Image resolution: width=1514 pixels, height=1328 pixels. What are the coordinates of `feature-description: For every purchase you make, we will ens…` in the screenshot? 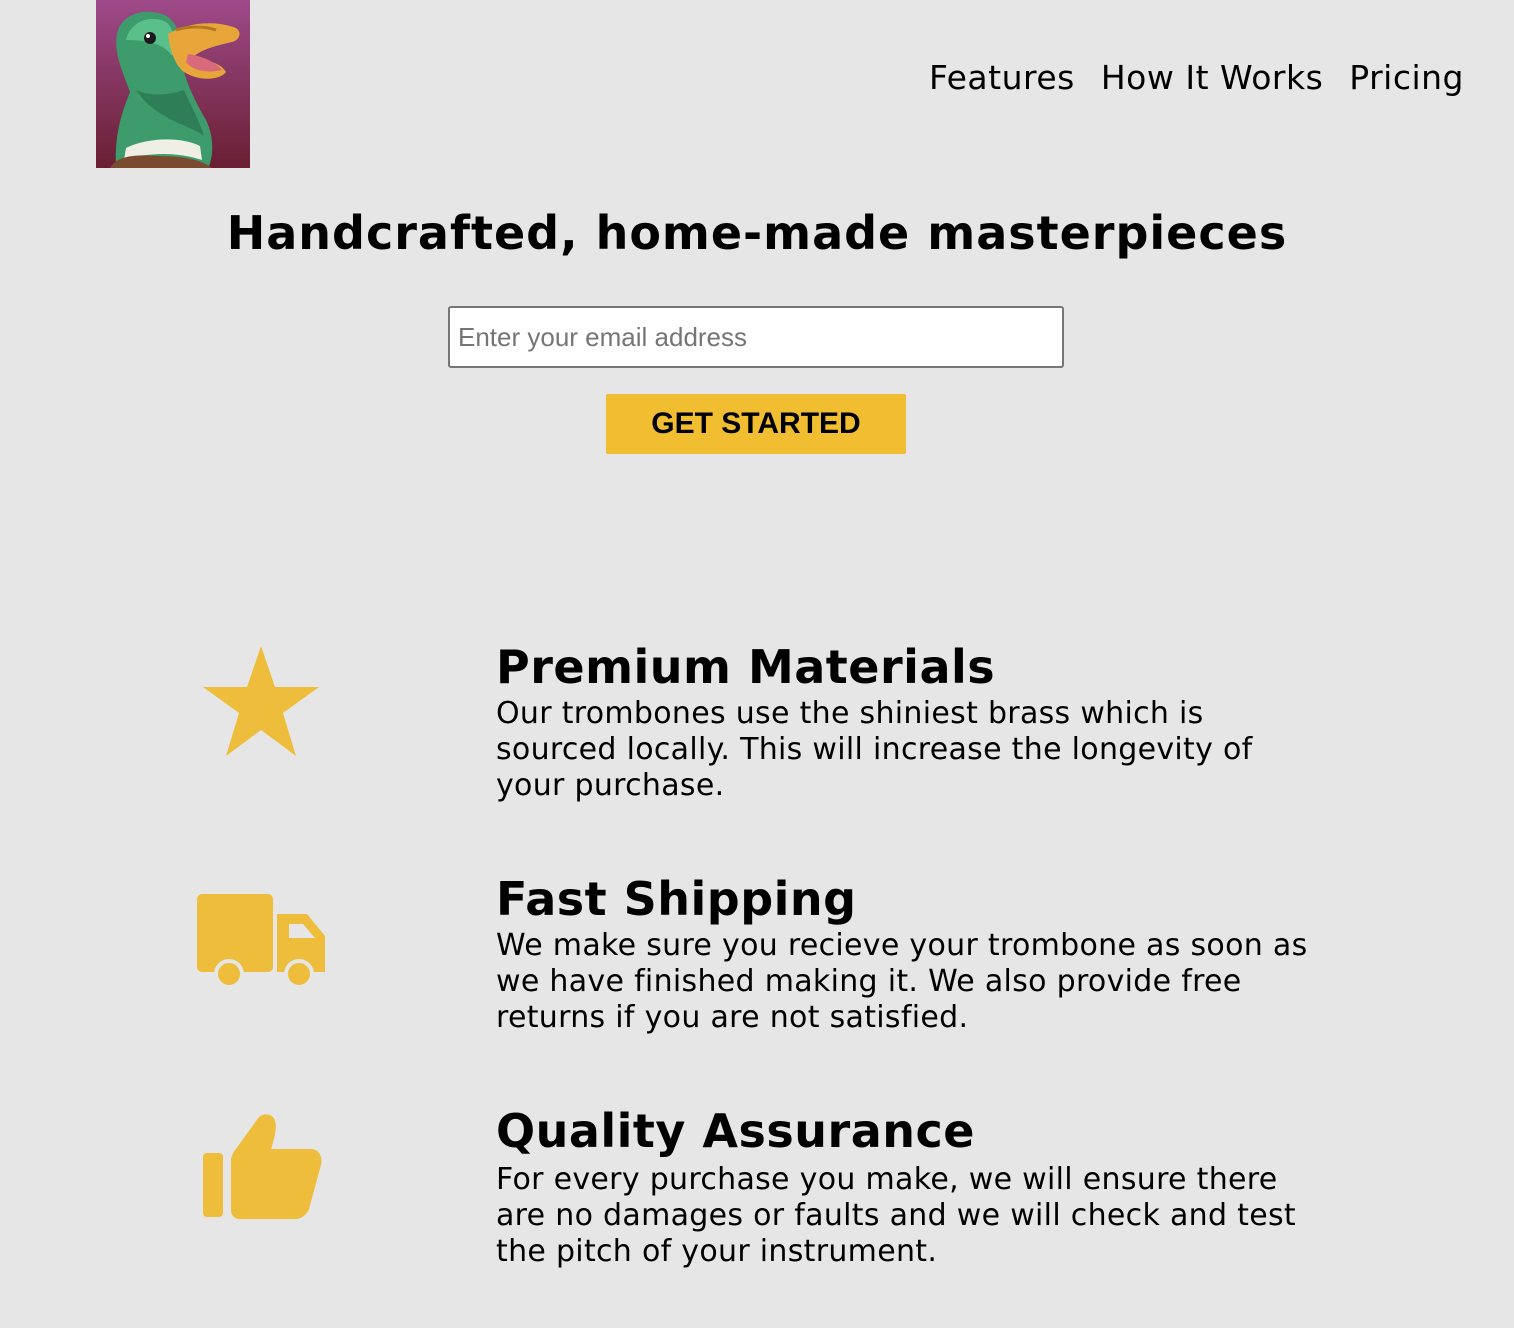 It's located at (896, 1215).